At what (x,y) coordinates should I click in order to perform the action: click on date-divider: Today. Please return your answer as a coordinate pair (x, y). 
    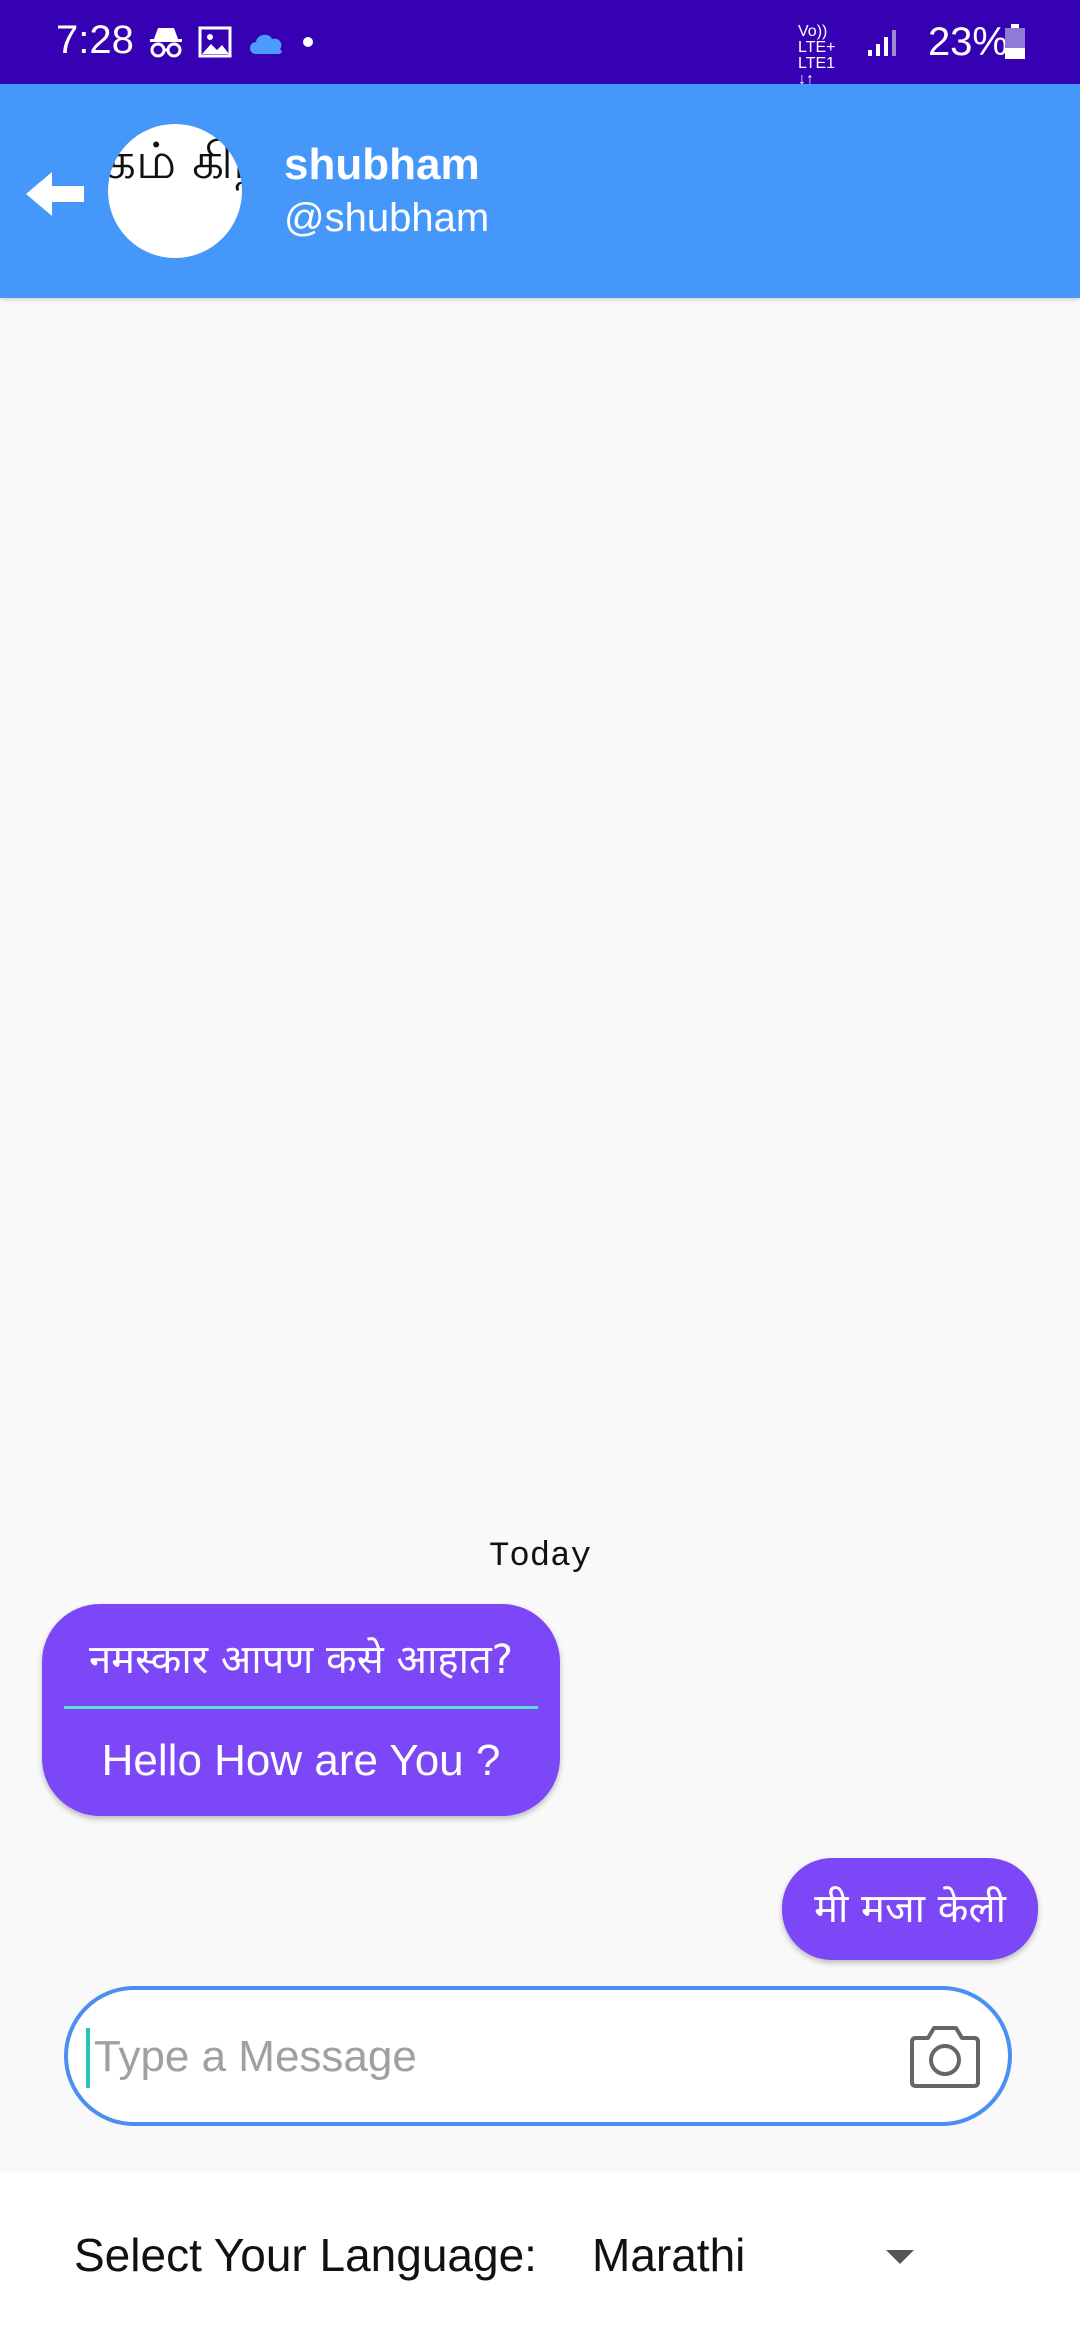
    Looking at the image, I should click on (540, 1557).